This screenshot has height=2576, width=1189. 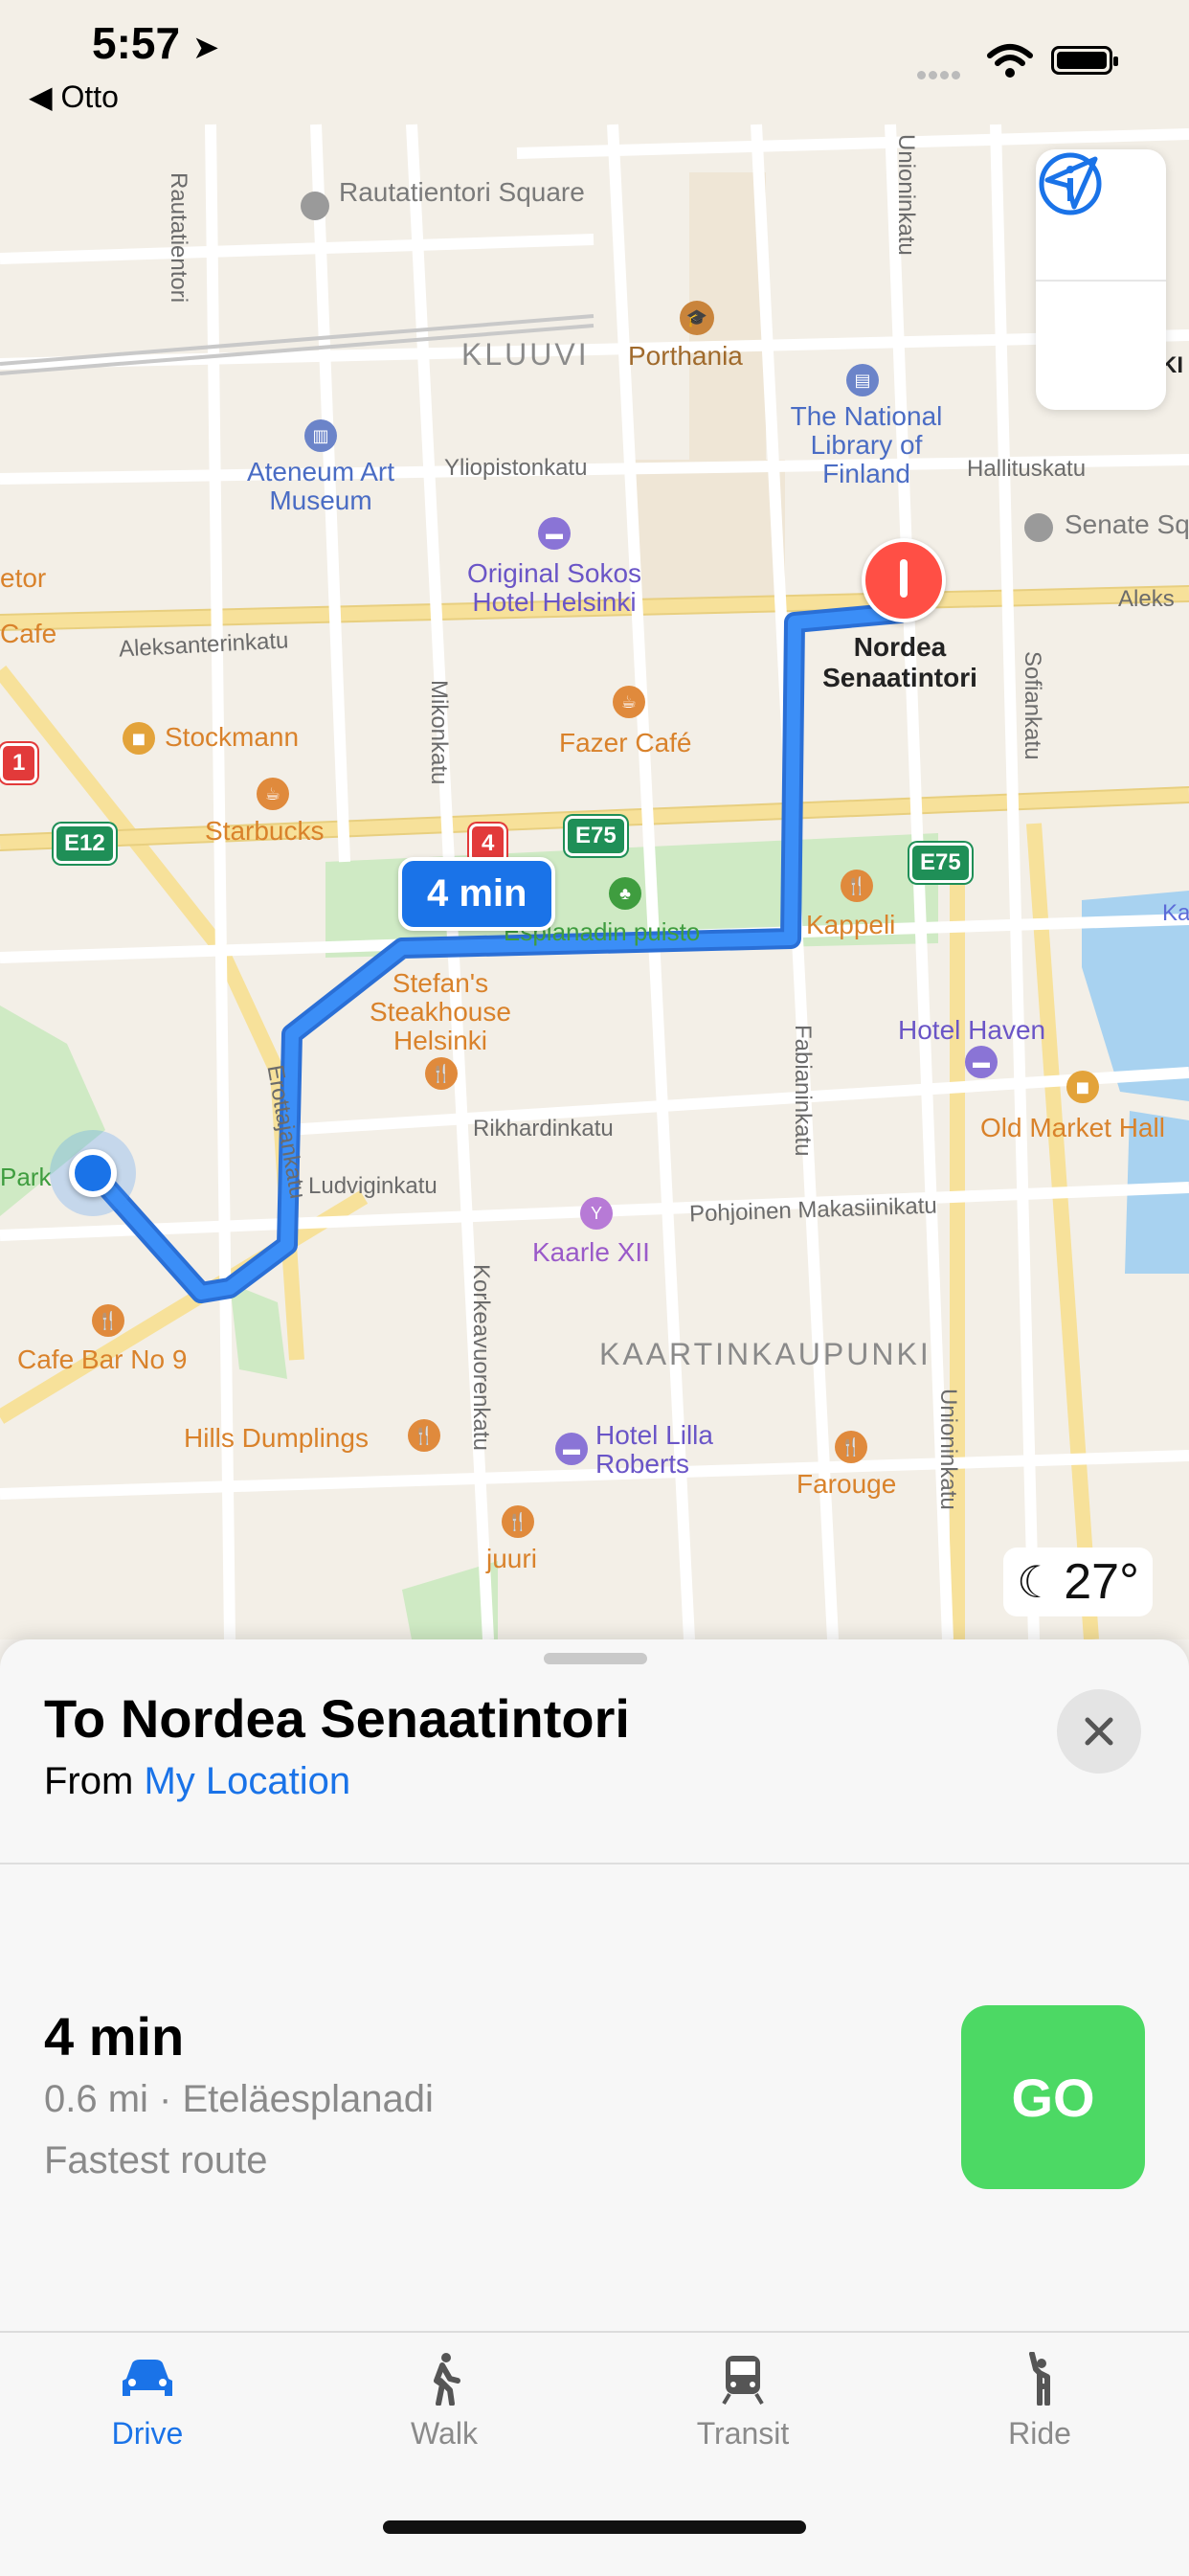 What do you see at coordinates (1032, 705) in the screenshot?
I see `street-label: Sofiankatu` at bounding box center [1032, 705].